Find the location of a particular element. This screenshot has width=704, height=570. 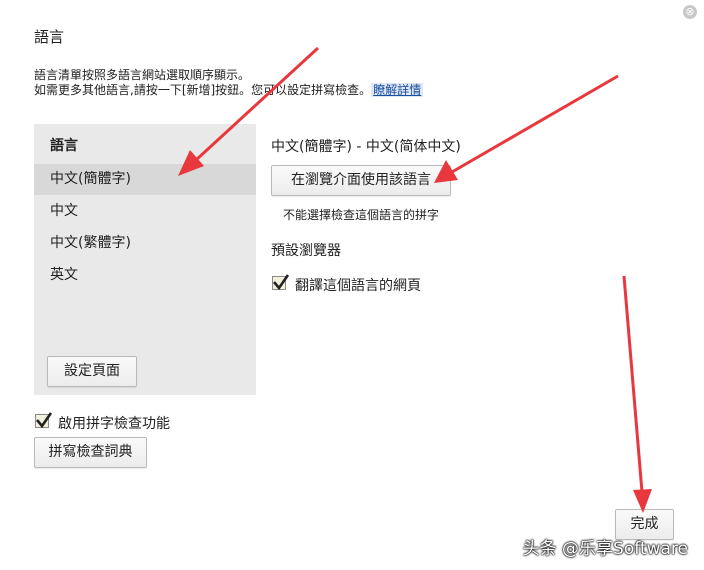

language-item-english: 英文 is located at coordinates (145, 275).